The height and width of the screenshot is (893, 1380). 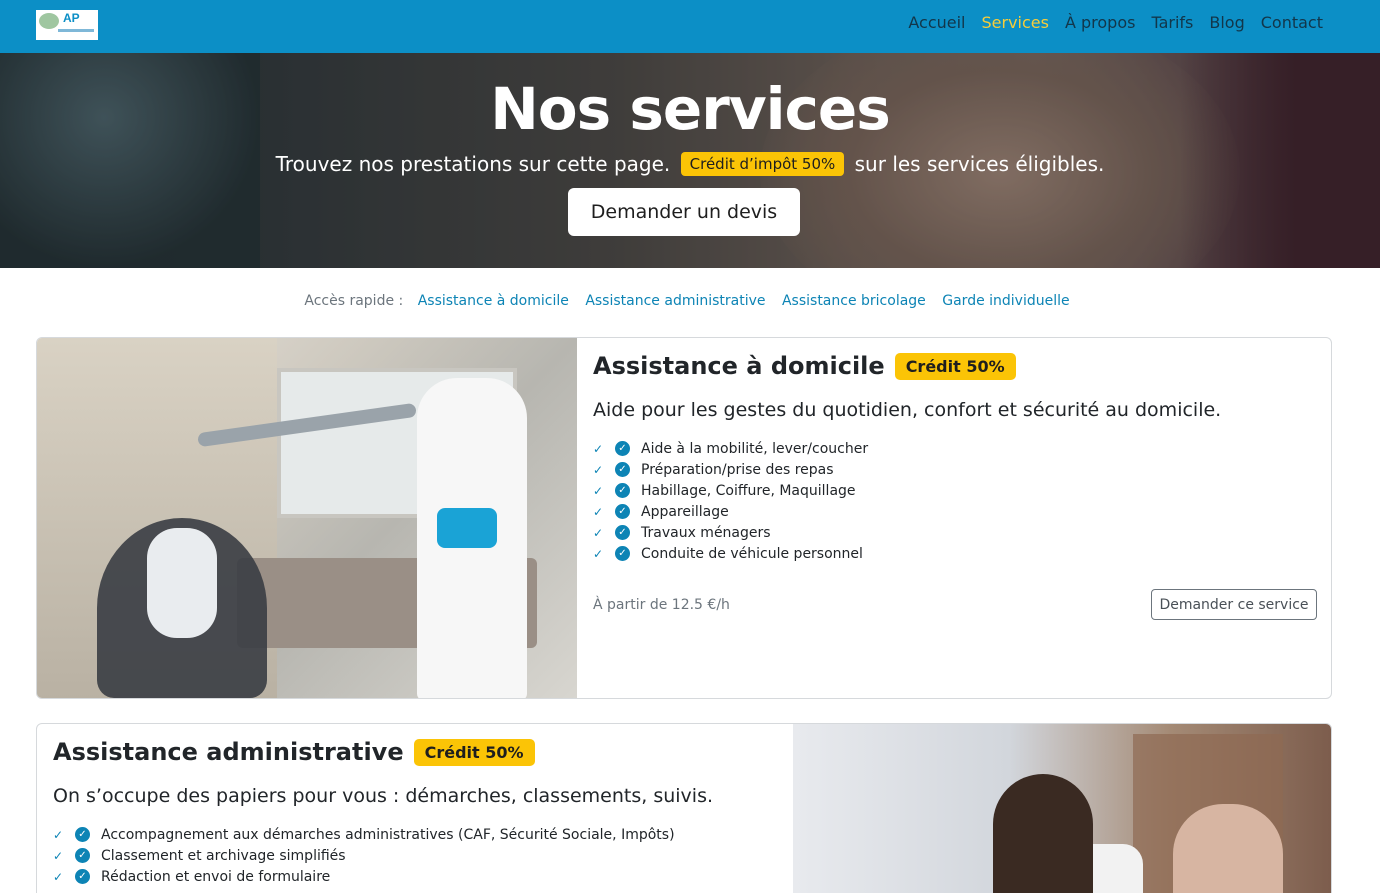 I want to click on nav-services: Services, so click(x=1015, y=22).